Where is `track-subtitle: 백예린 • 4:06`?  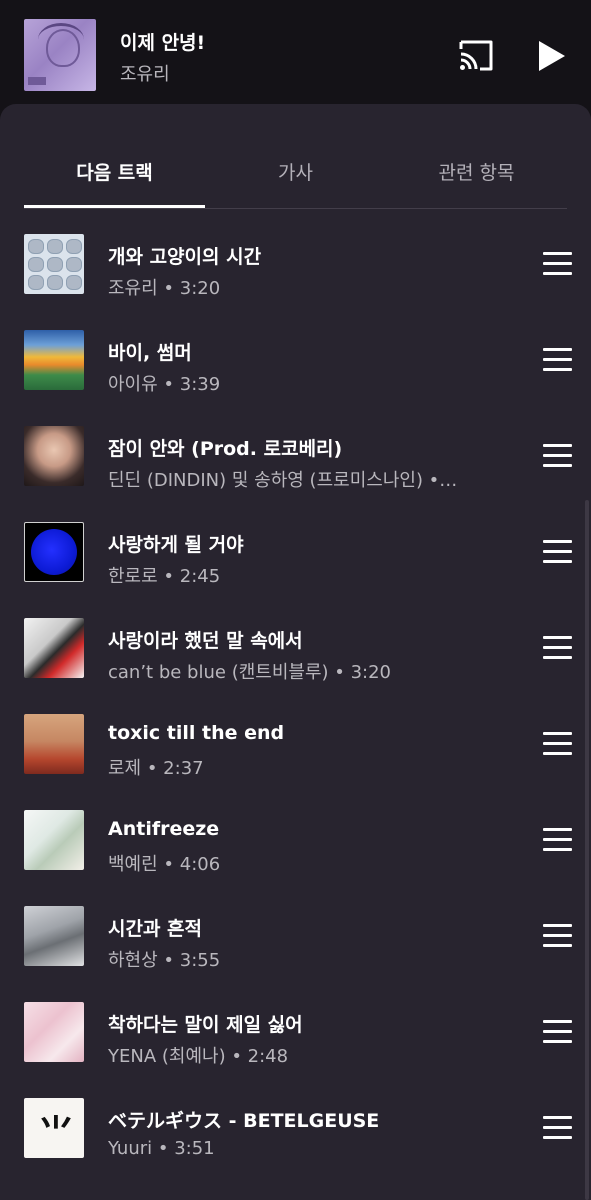 track-subtitle: 백예린 • 4:06 is located at coordinates (164, 864).